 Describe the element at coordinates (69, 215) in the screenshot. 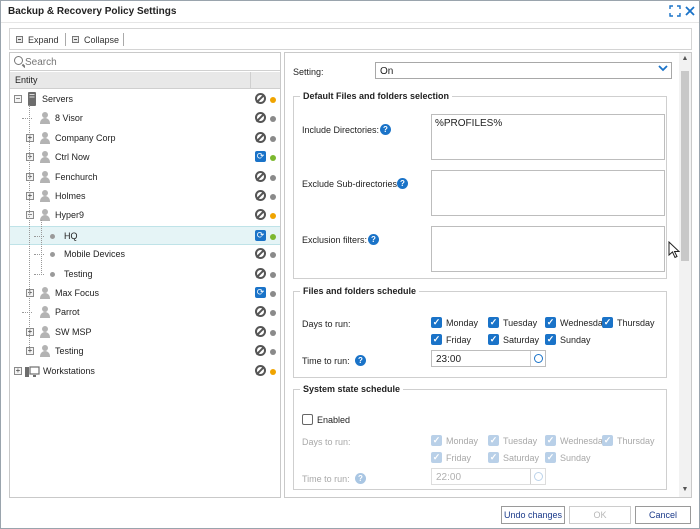

I see `tree-node-label: Hyper9` at that location.